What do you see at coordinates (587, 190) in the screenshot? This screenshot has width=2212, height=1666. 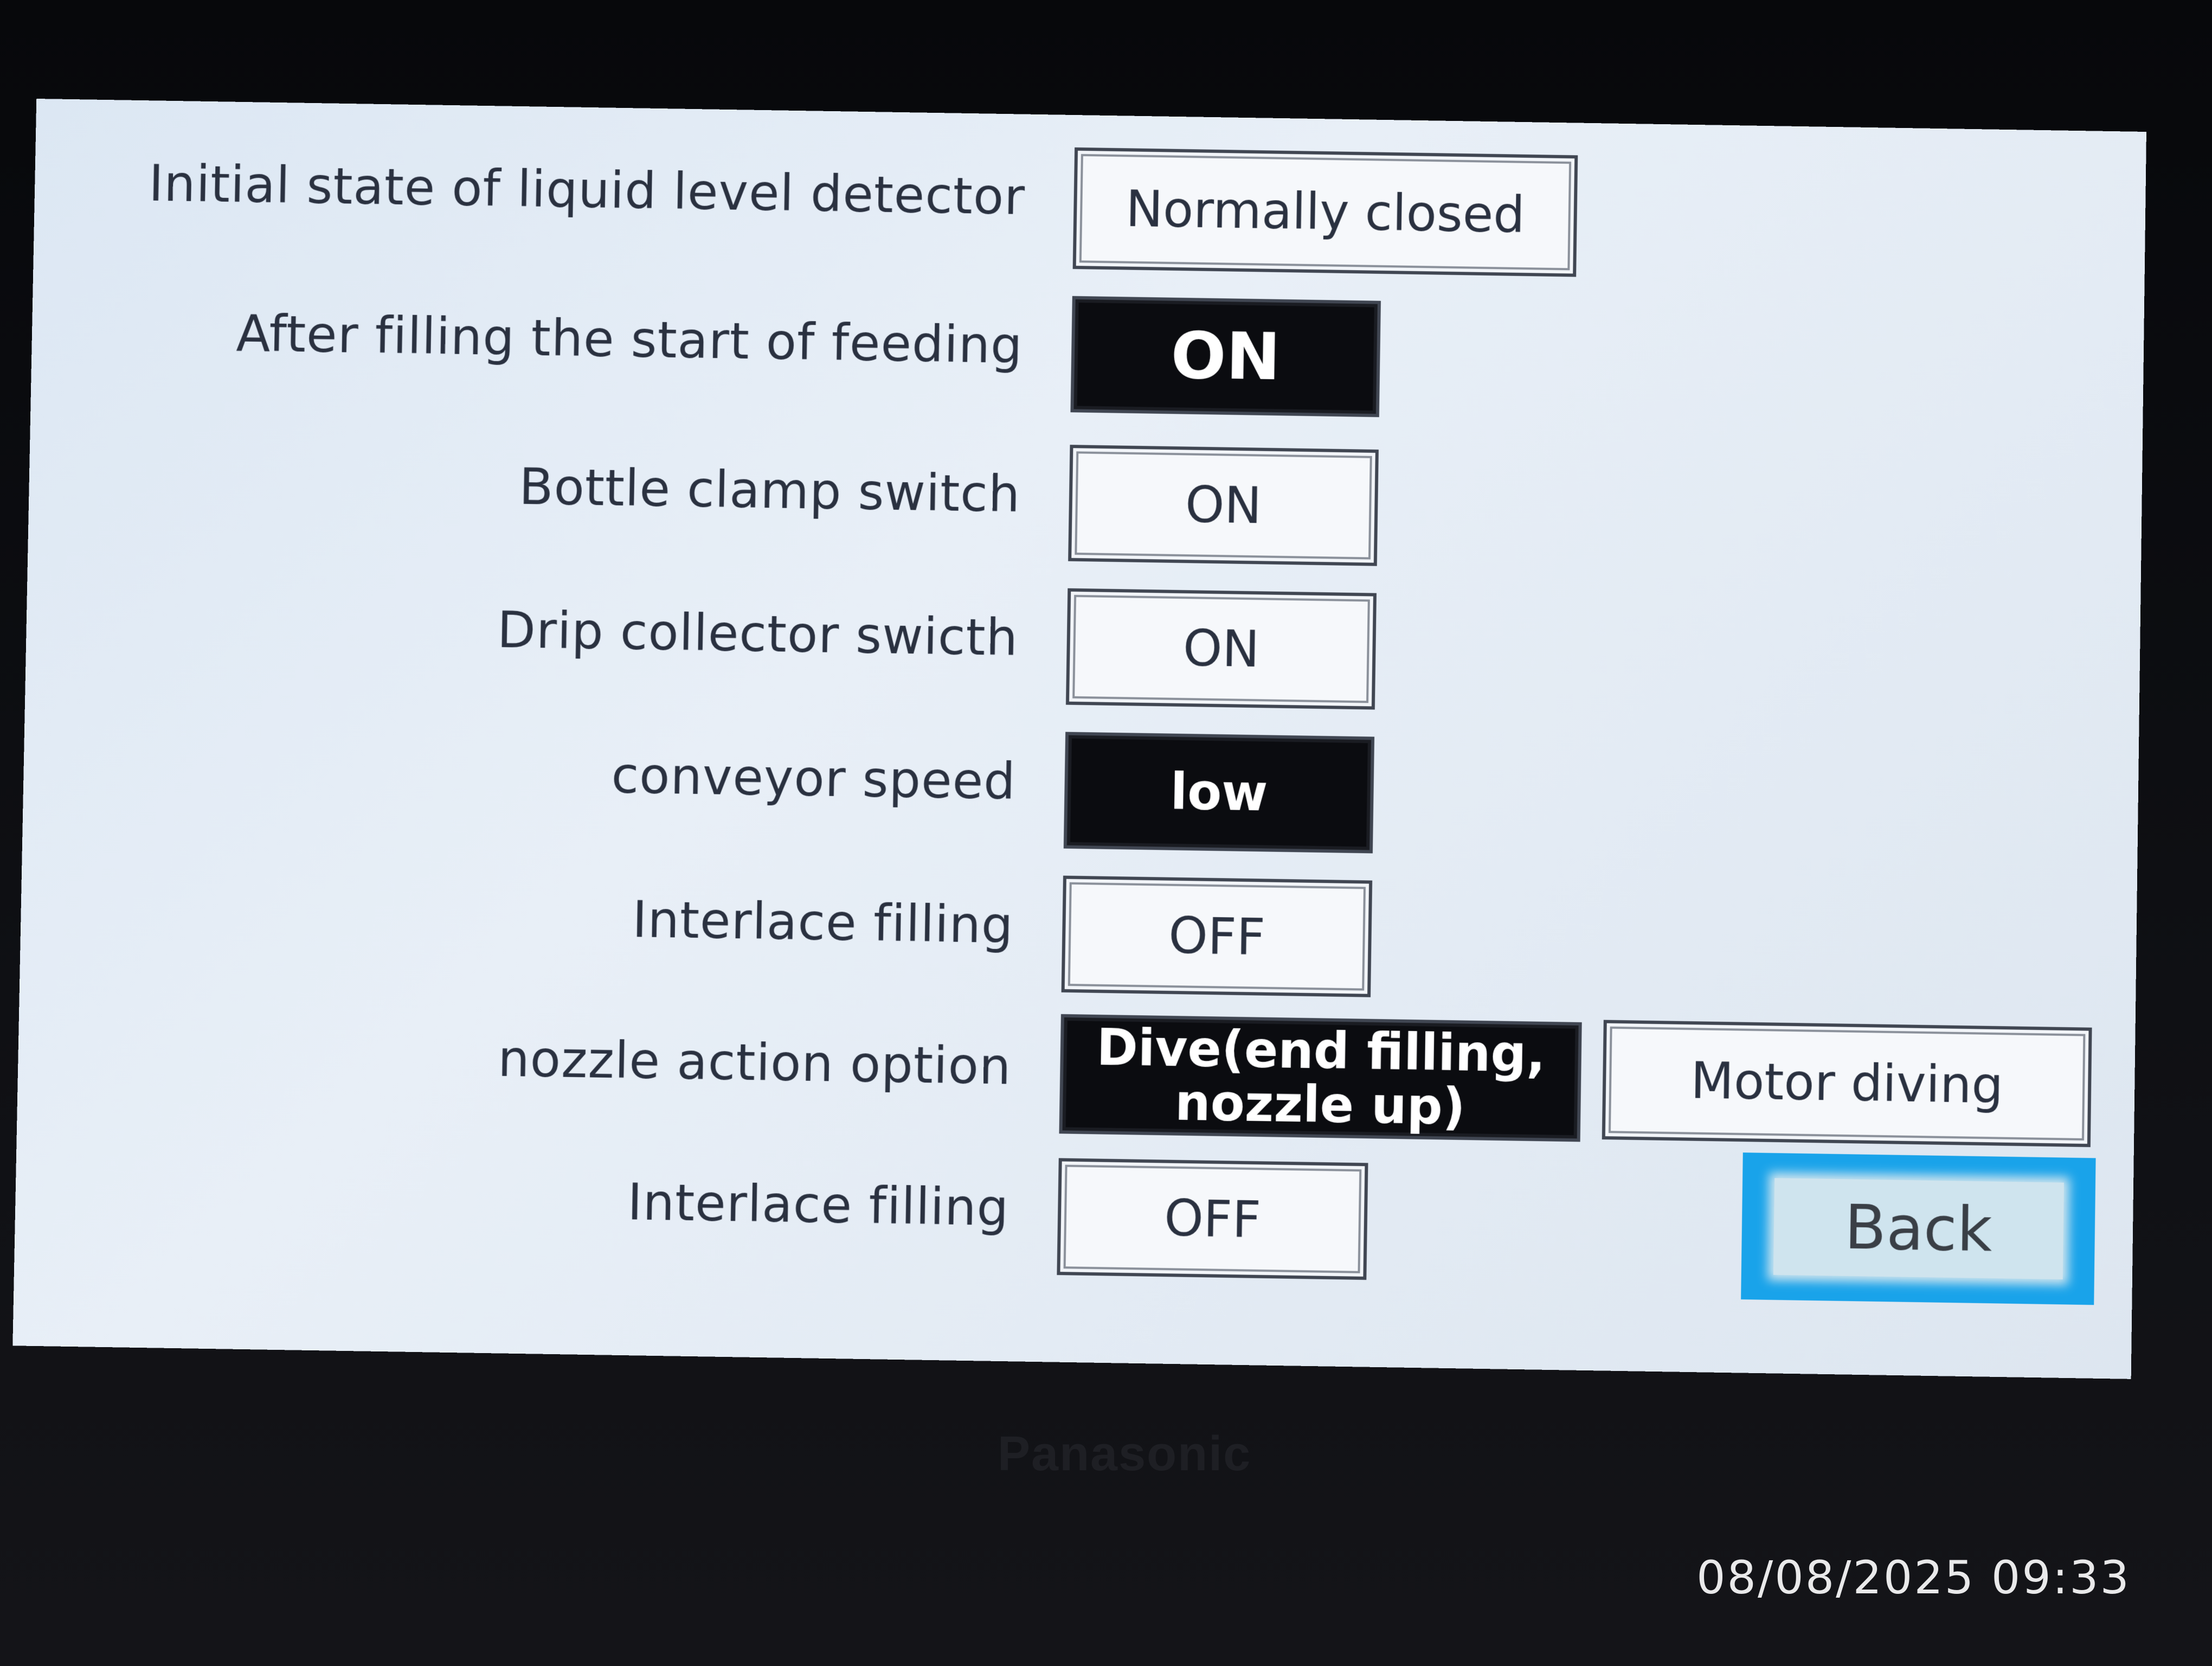 I see `label-liquid-level-detector: Initial state of liquid level detector` at bounding box center [587, 190].